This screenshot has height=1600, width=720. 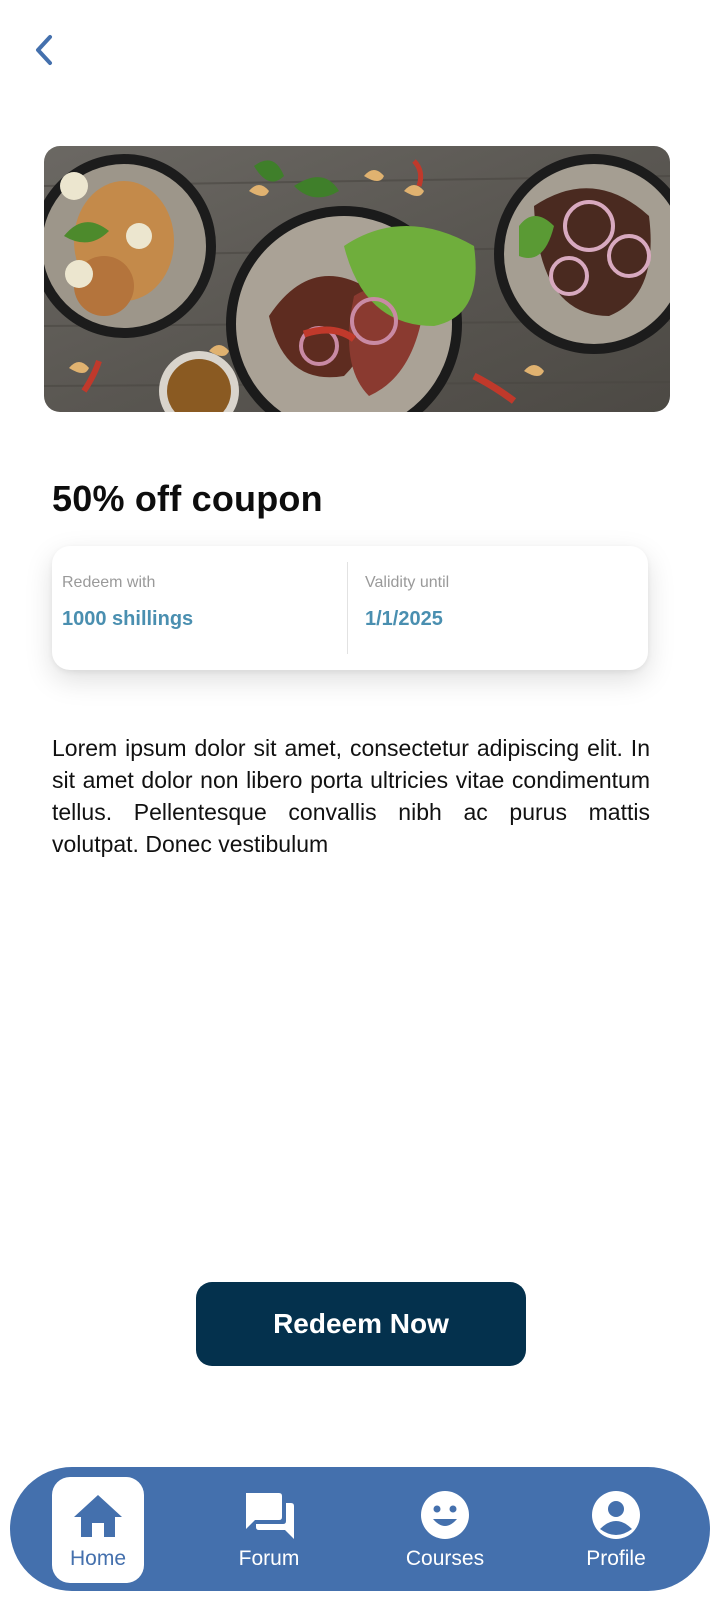 What do you see at coordinates (98, 1516) in the screenshot?
I see `home-icon` at bounding box center [98, 1516].